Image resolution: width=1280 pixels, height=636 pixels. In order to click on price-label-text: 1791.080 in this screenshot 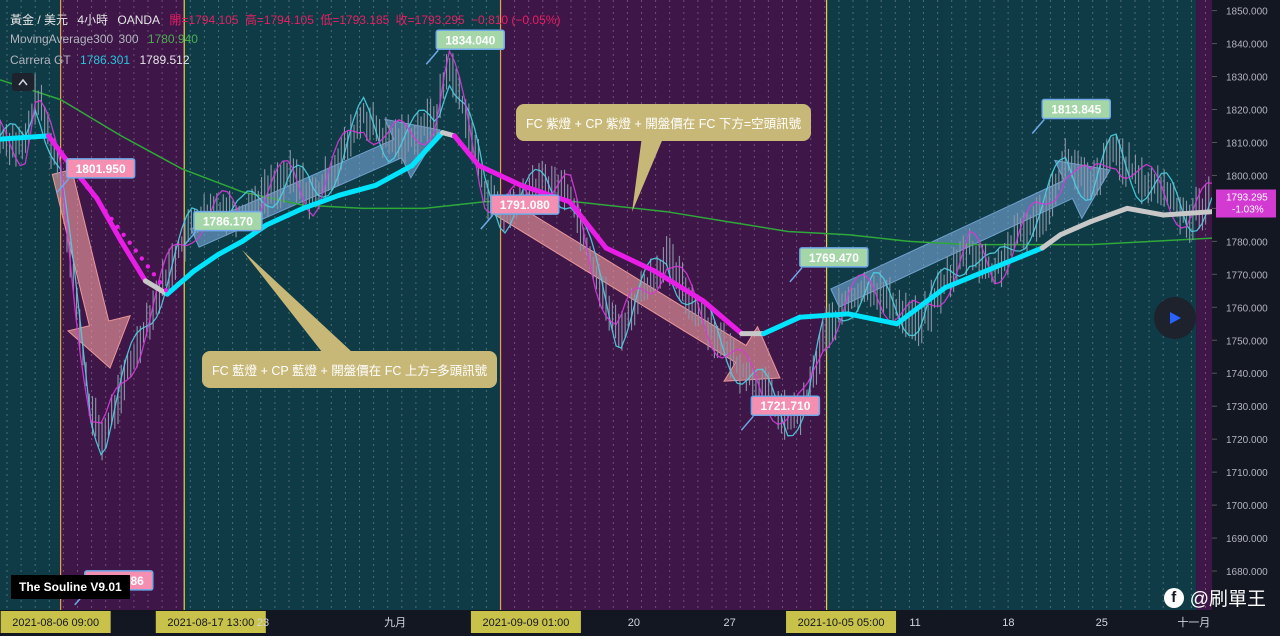, I will do `click(525, 205)`.